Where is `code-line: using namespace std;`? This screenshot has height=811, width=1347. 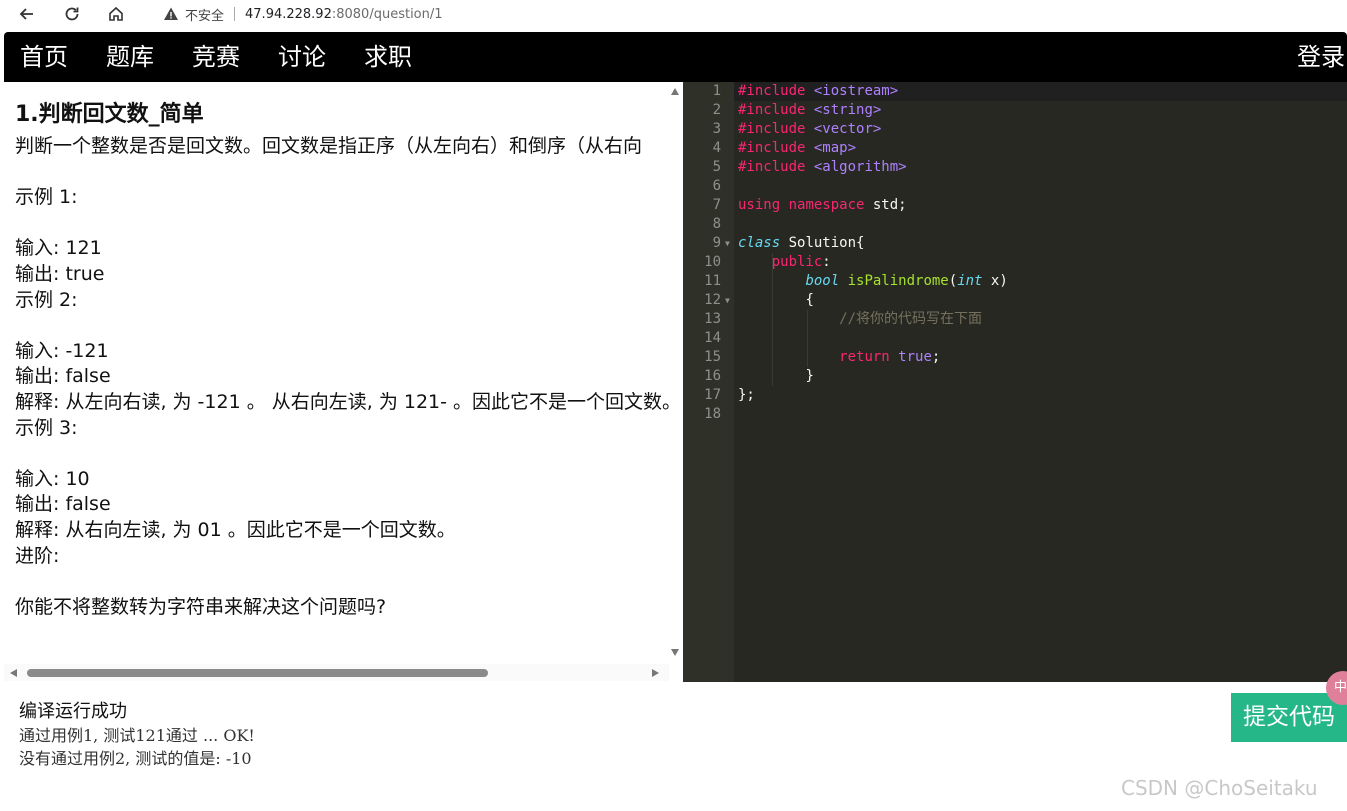 code-line: using namespace std; is located at coordinates (822, 205).